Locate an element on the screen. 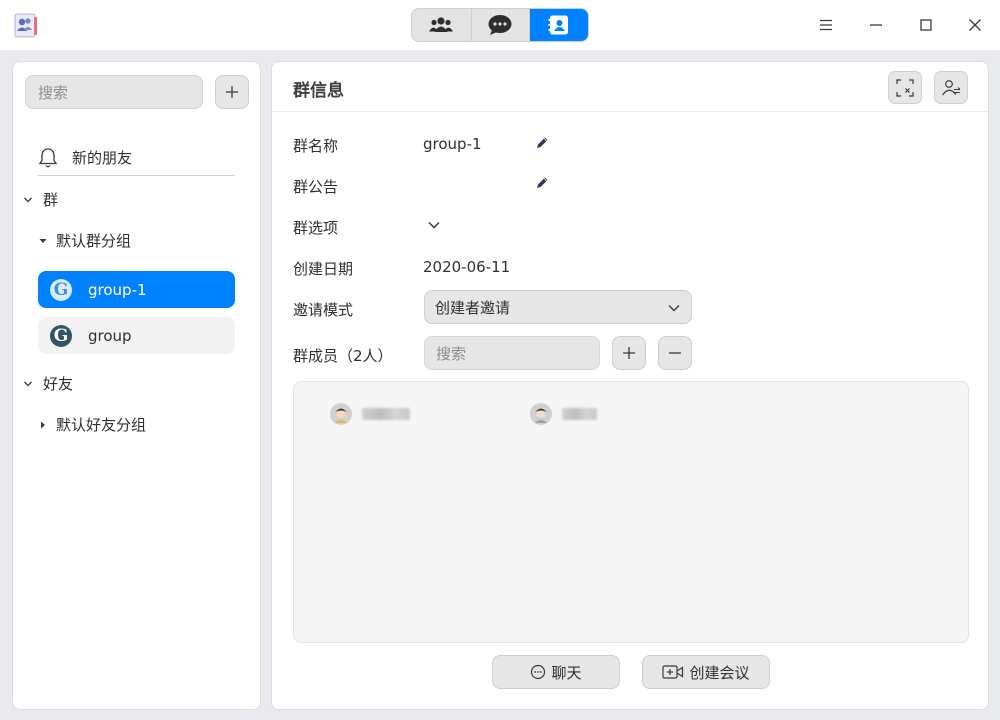 Image resolution: width=1000 pixels, height=720 pixels. new-friends-item: 新的朋友 is located at coordinates (136, 158).